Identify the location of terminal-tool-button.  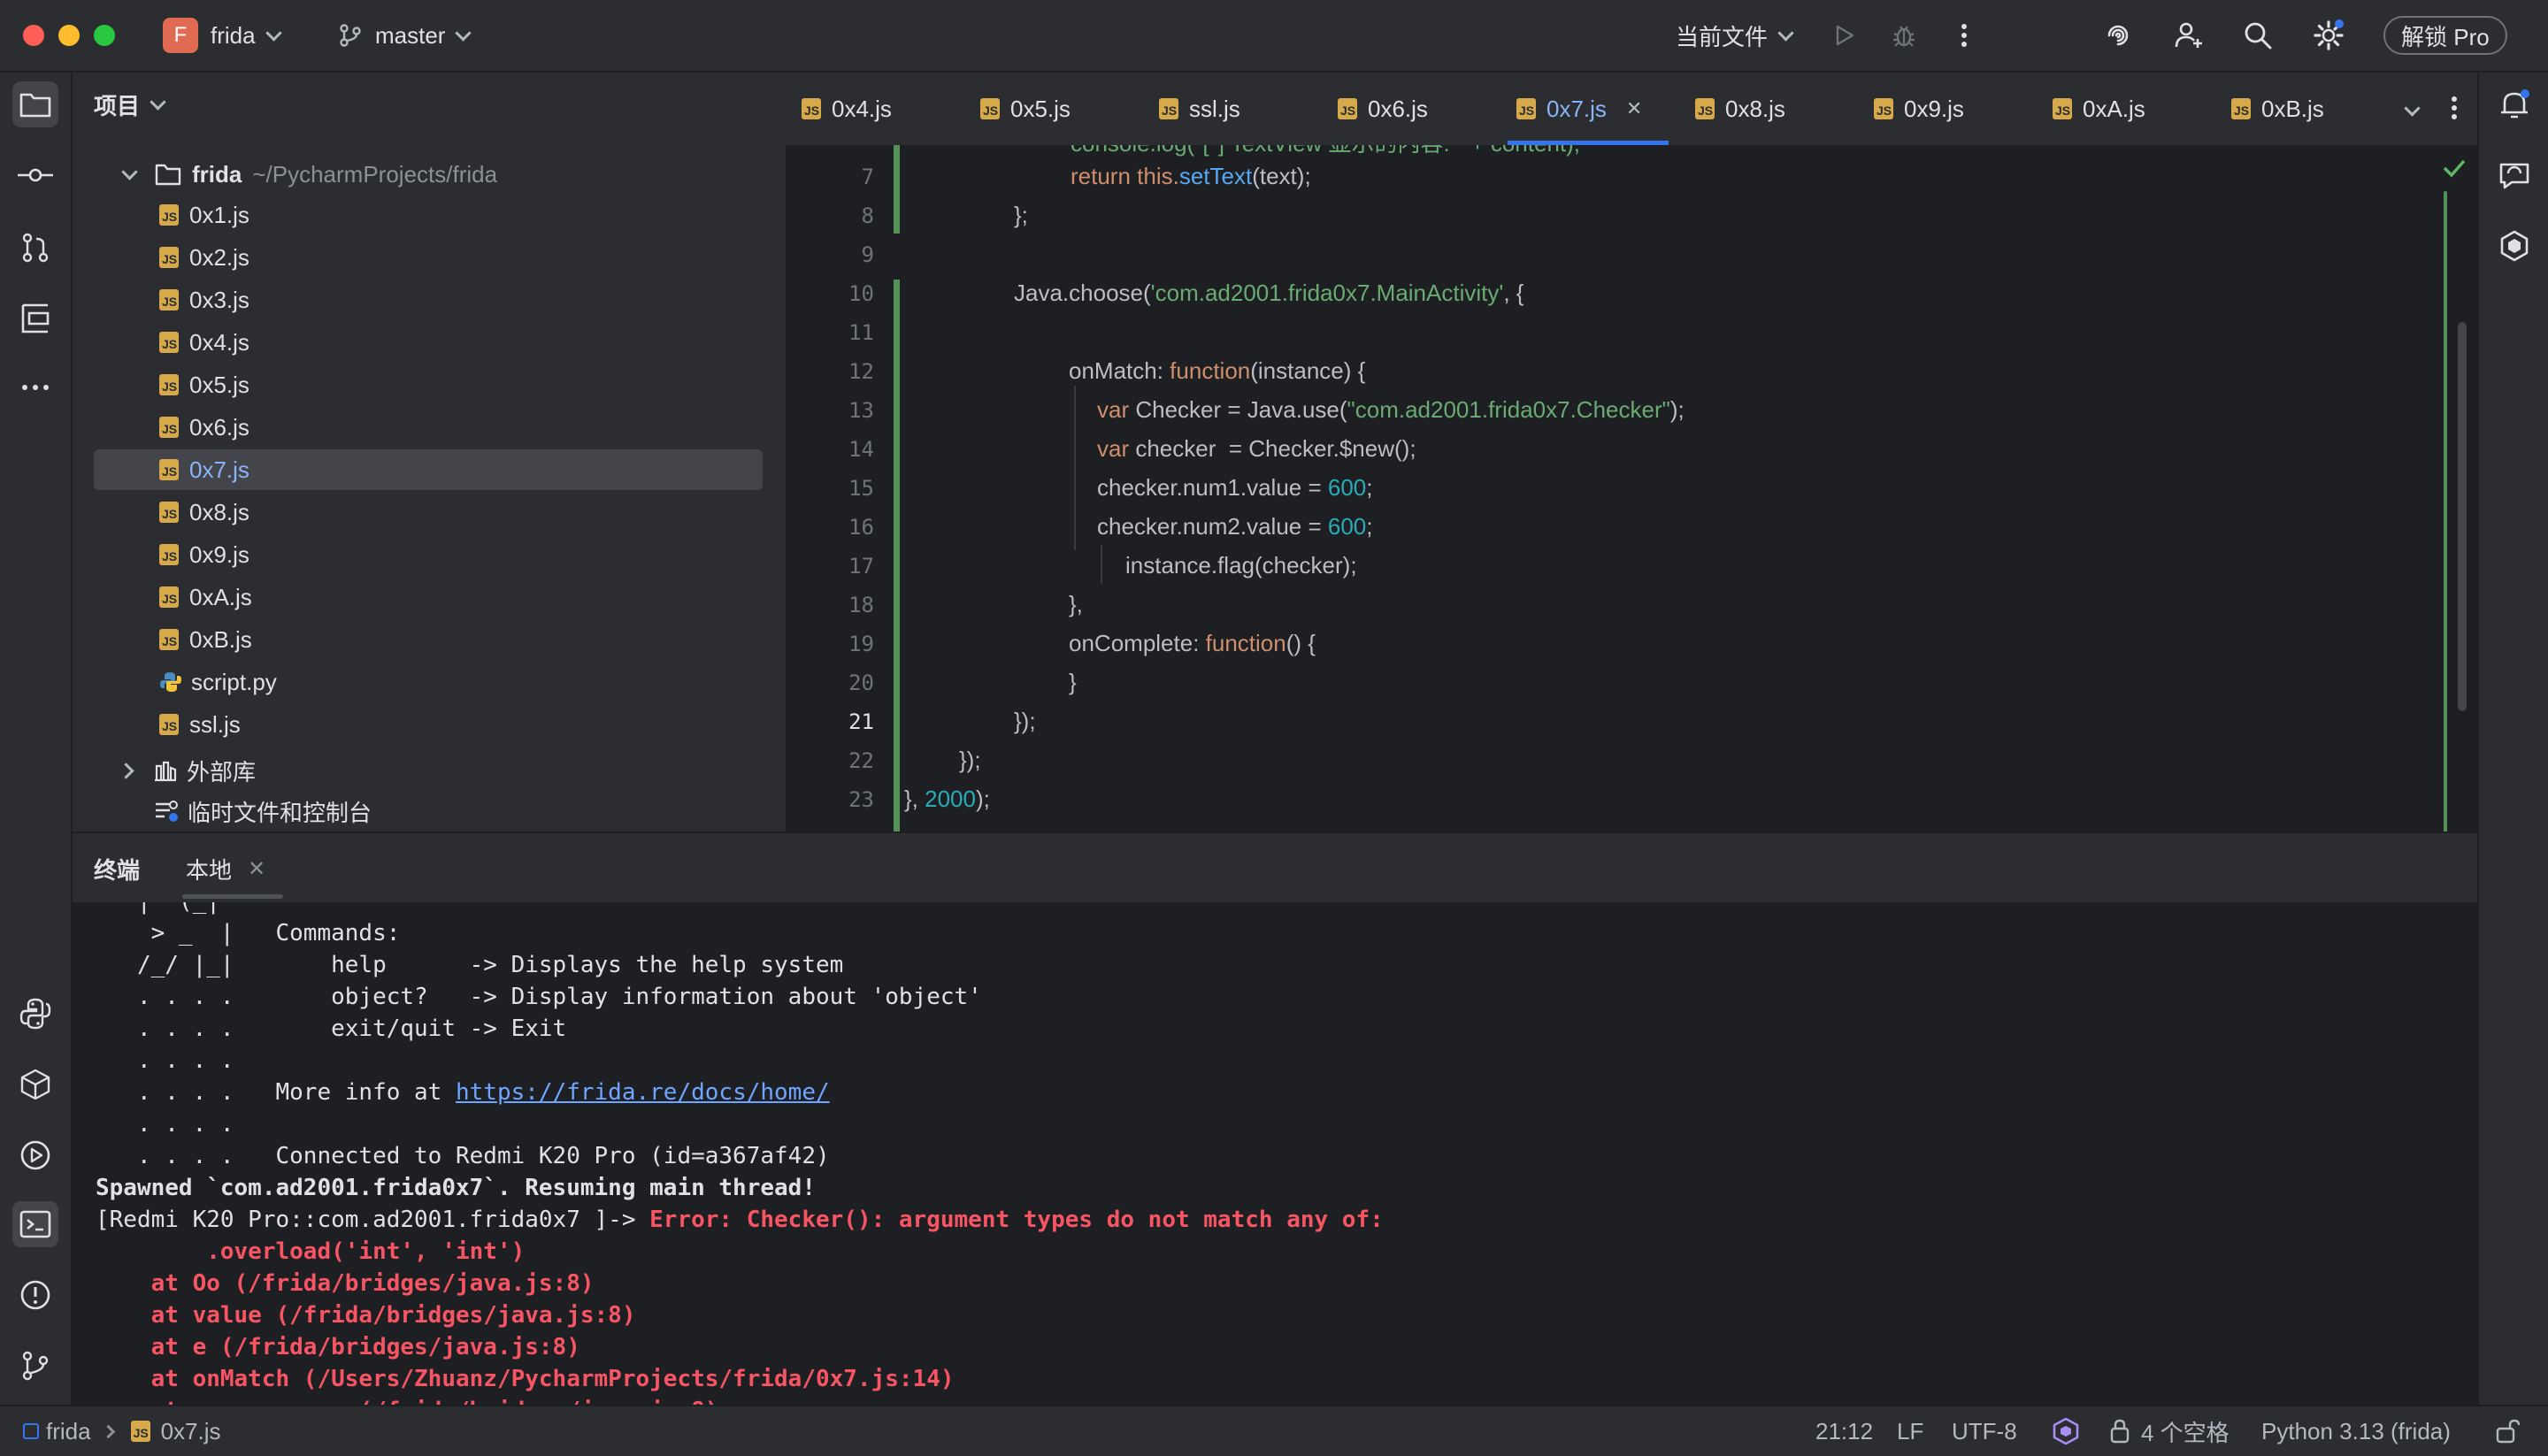
(35, 1224).